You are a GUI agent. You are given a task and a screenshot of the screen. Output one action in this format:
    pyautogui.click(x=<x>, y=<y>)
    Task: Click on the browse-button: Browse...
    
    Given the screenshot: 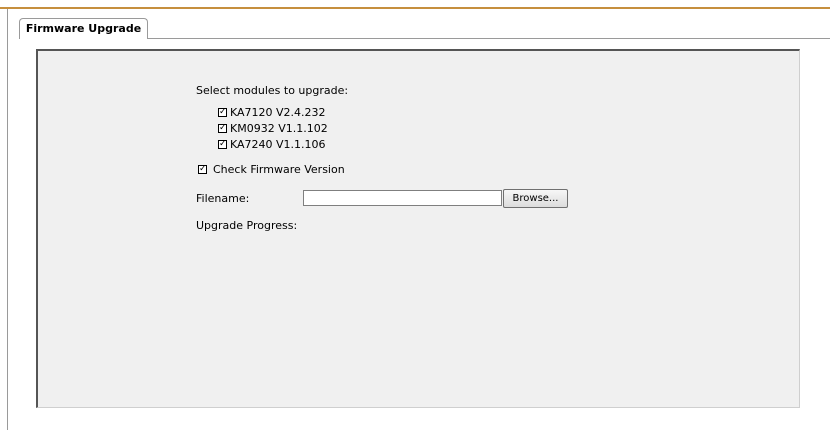 What is the action you would take?
    pyautogui.click(x=535, y=198)
    